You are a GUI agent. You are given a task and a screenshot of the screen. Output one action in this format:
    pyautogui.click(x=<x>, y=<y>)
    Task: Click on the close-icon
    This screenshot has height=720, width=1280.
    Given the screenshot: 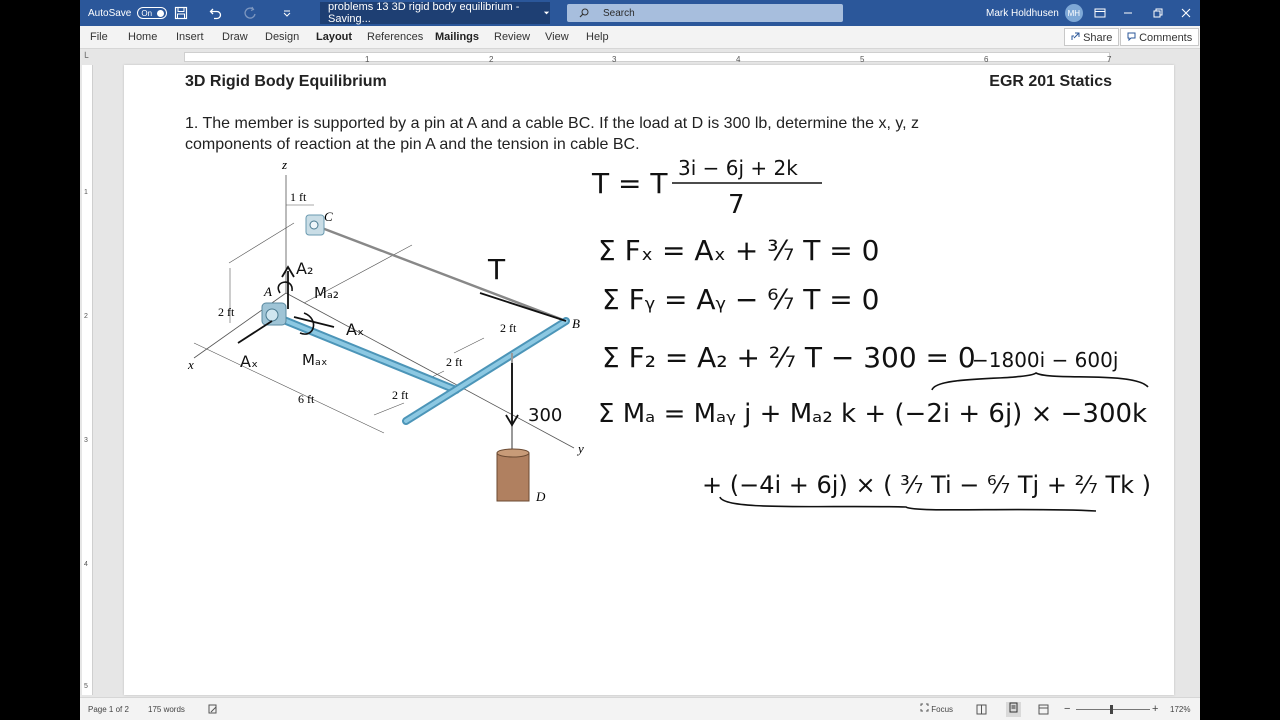 What is the action you would take?
    pyautogui.click(x=1186, y=13)
    